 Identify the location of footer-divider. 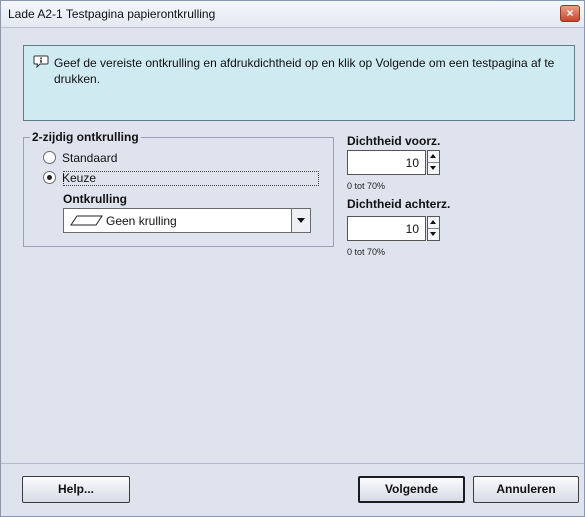
(292, 463).